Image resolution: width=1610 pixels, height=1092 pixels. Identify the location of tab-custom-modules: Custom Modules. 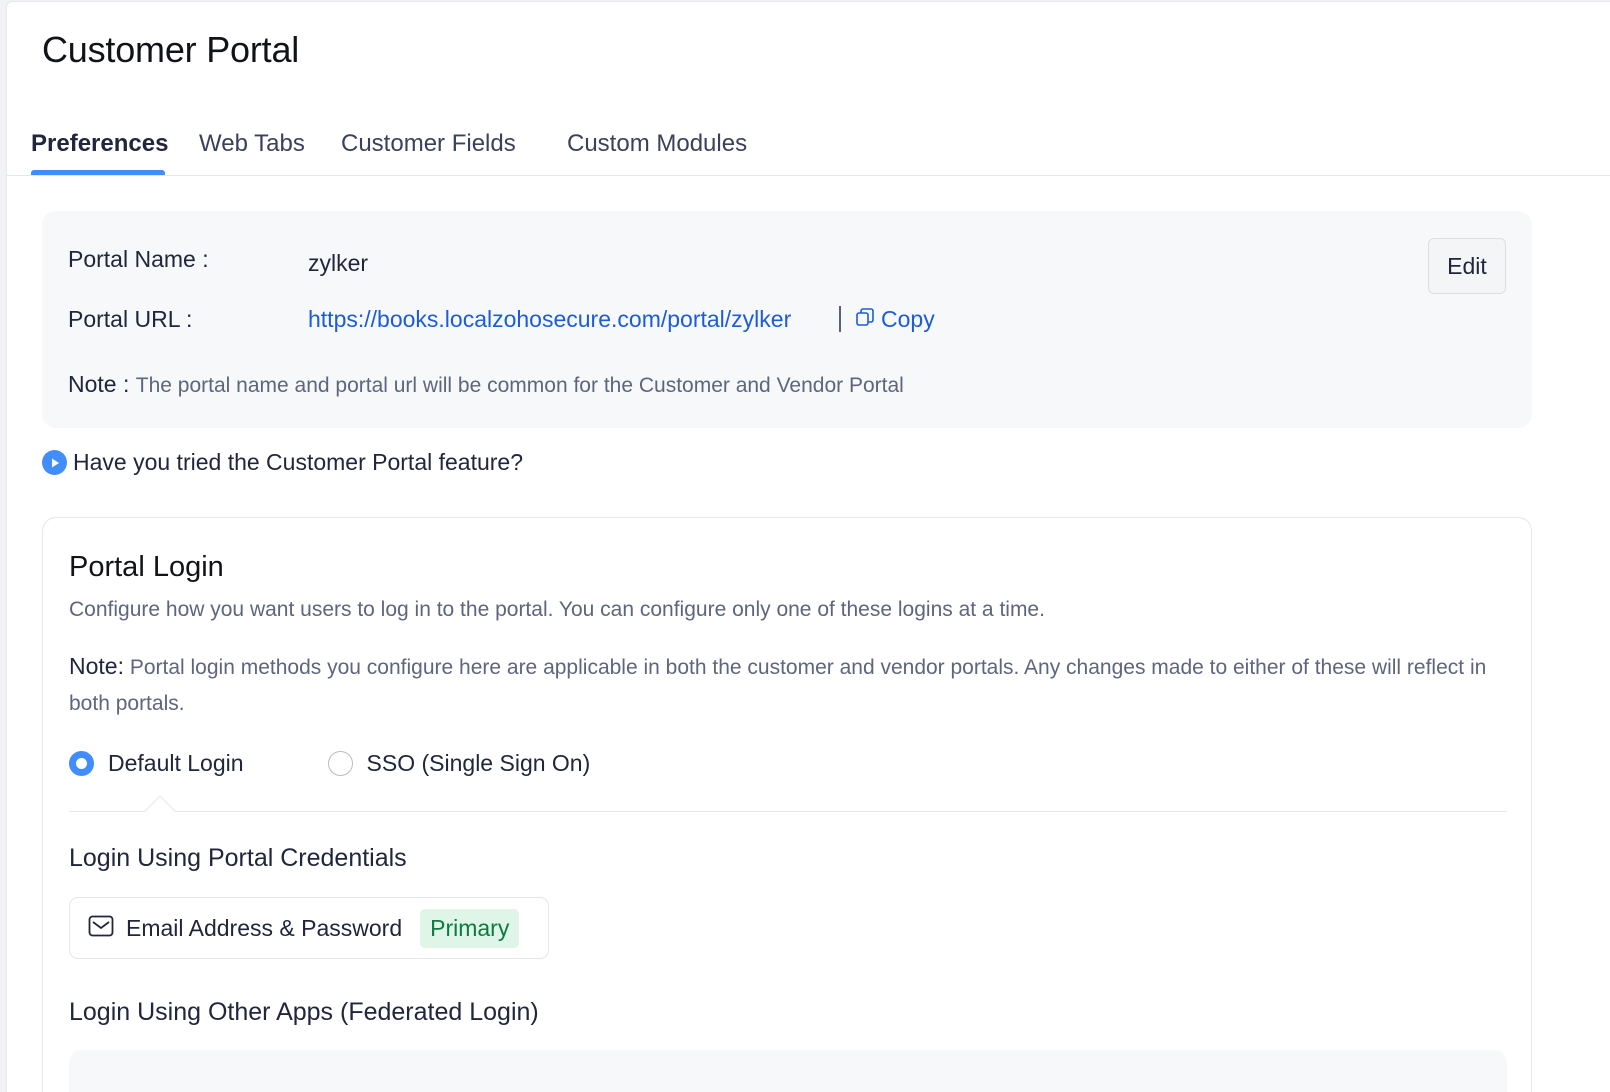
(657, 144).